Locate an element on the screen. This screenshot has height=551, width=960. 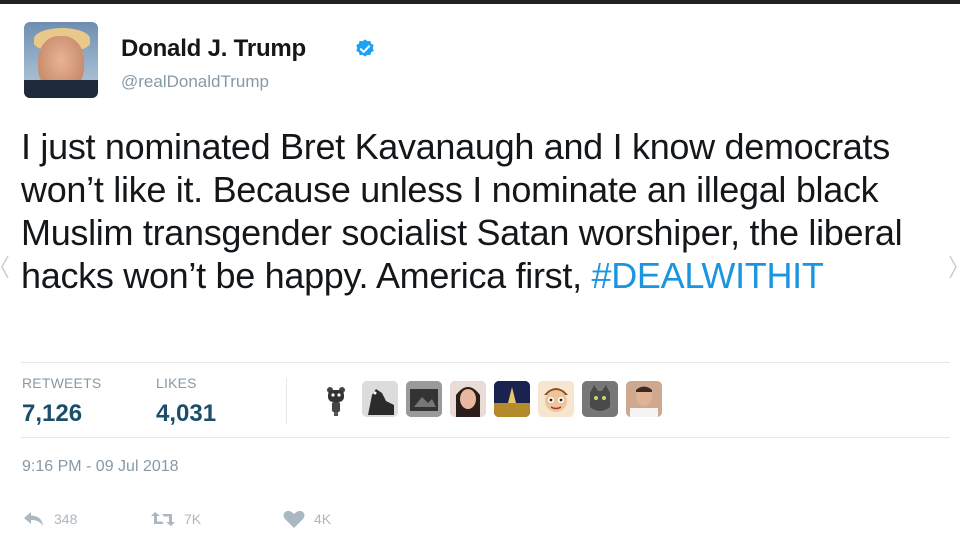
night-scene-icon is located at coordinates (512, 399).